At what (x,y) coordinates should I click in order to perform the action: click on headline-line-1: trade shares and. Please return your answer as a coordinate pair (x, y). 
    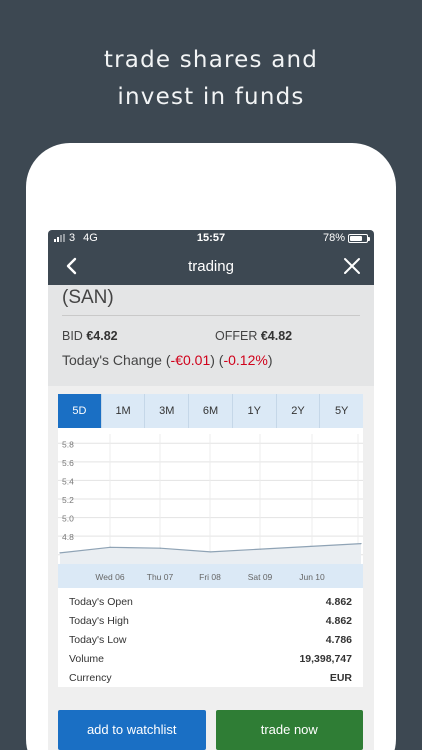
    Looking at the image, I should click on (211, 60).